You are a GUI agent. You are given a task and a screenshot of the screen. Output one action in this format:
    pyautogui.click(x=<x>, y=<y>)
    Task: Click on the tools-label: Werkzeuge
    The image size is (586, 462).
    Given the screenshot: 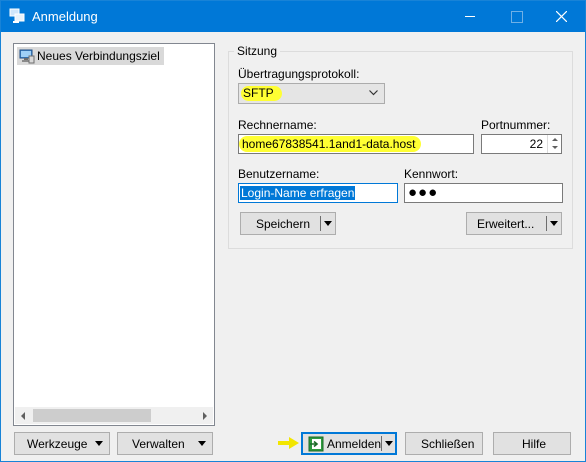 What is the action you would take?
    pyautogui.click(x=57, y=444)
    